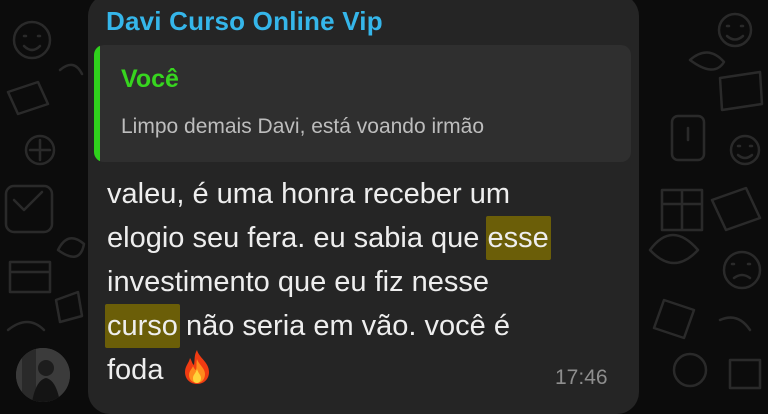 The height and width of the screenshot is (414, 768). I want to click on reply-accent-bar, so click(97, 103).